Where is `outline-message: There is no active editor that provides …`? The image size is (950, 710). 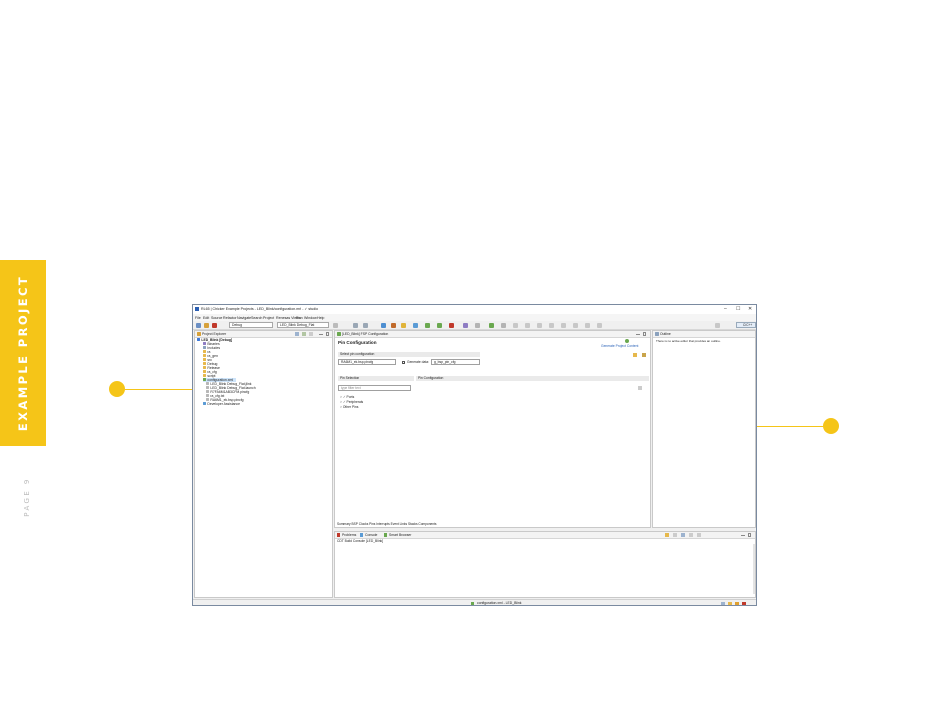
outline-message: There is no active editor that provides … is located at coordinates (688, 341).